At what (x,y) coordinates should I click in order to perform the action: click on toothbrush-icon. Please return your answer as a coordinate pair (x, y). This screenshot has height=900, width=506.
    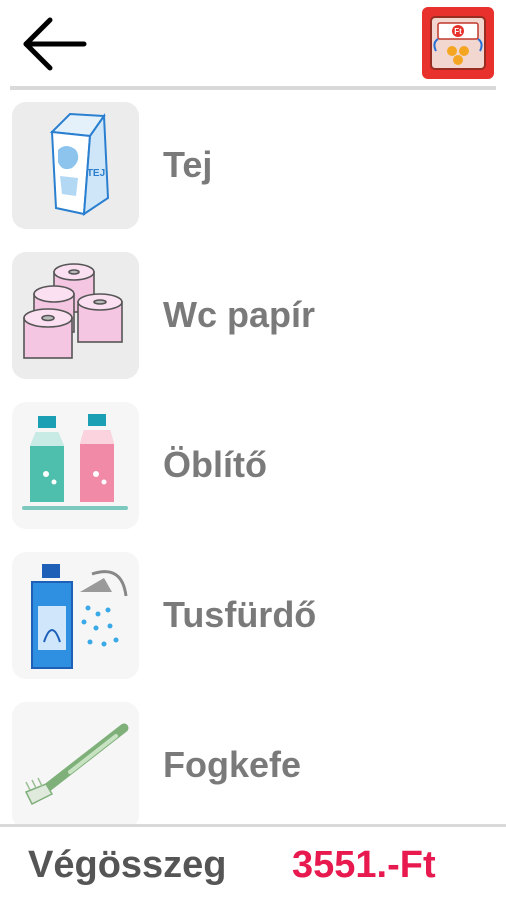
    Looking at the image, I should click on (76, 764).